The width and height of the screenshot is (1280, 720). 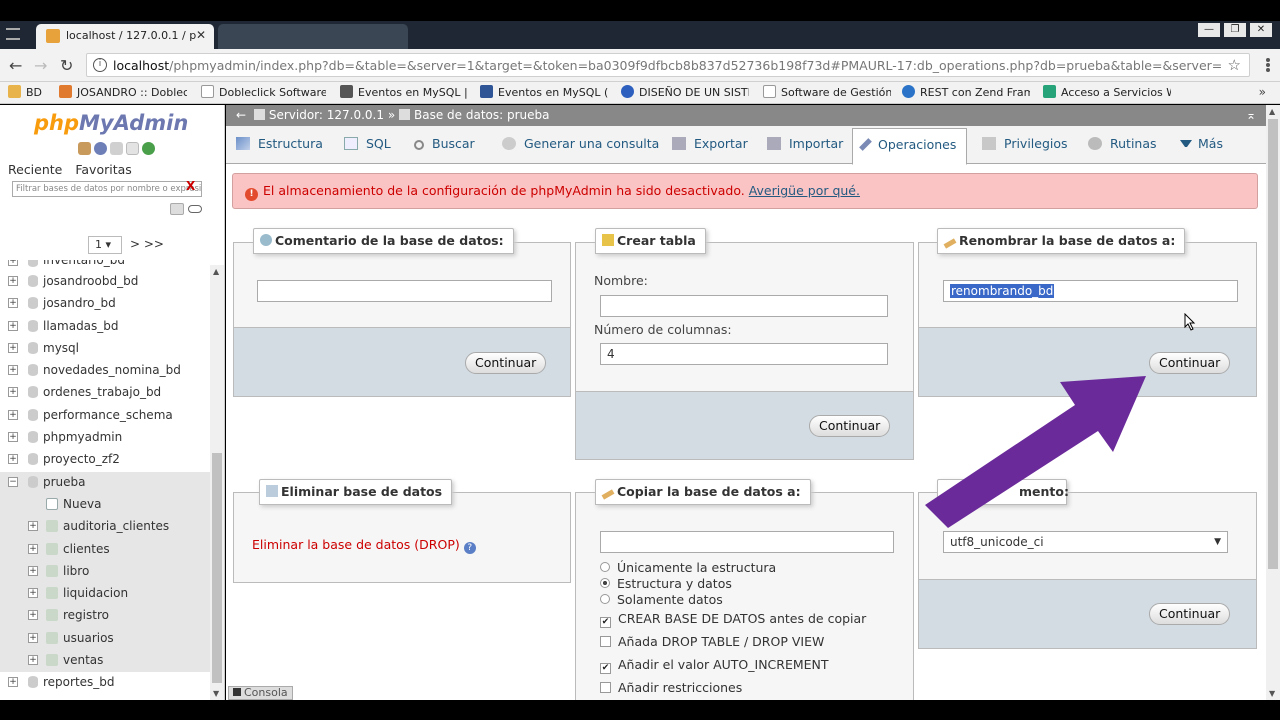 What do you see at coordinates (100, 65) in the screenshot?
I see `info-icon: i` at bounding box center [100, 65].